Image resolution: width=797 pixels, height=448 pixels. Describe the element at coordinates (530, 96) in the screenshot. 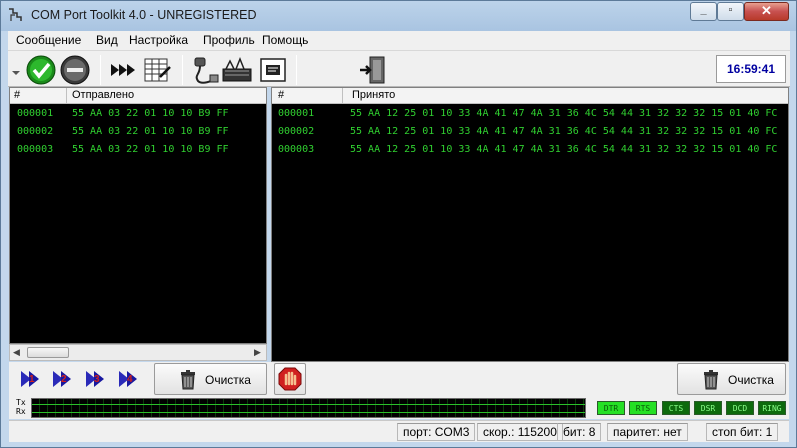

I see `received-header: # Принято` at that location.